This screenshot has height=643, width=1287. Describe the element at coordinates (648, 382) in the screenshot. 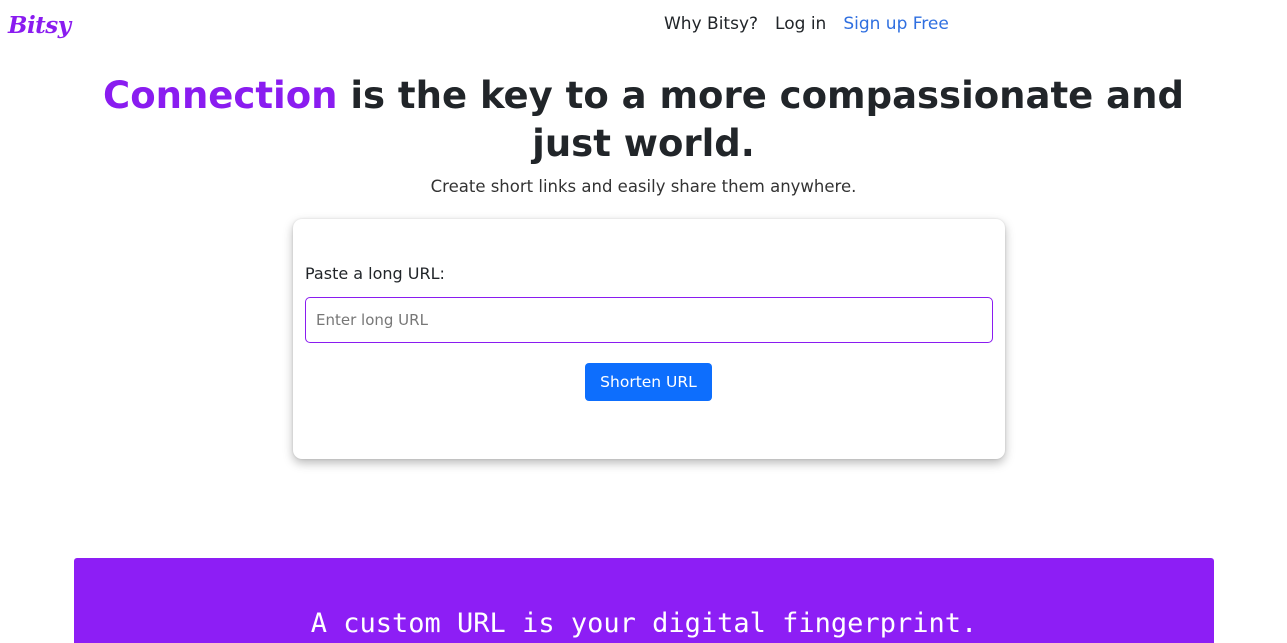

I see `shorten-url-button: Shorten URL` at that location.